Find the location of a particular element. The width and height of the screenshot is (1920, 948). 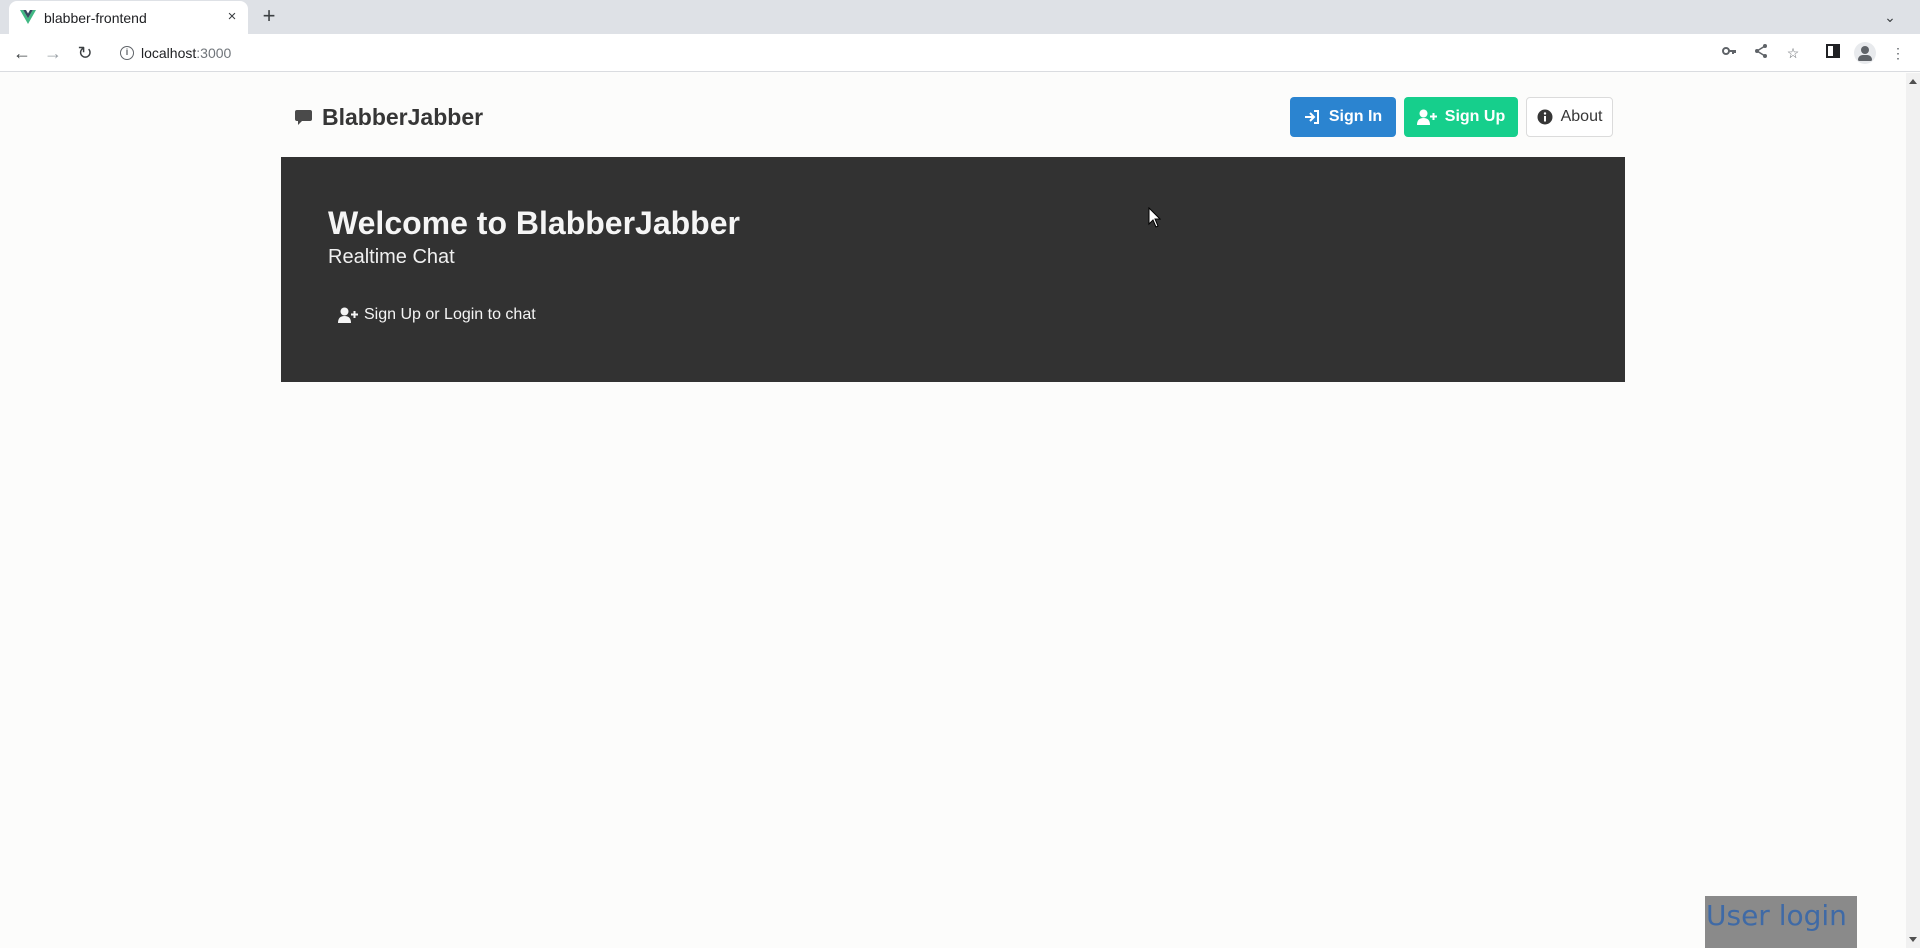

menu-kebab-icon: ⋮ is located at coordinates (1898, 53).